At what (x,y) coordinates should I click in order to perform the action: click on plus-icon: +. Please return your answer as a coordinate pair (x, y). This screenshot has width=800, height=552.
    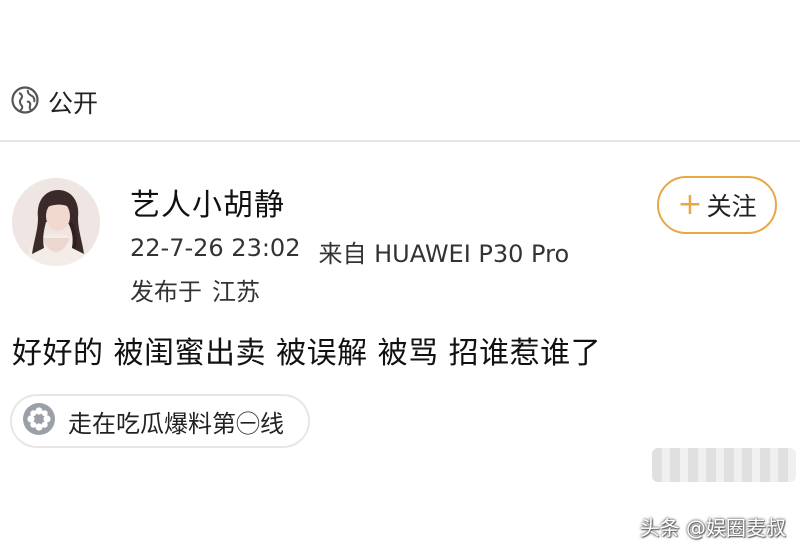
    Looking at the image, I should click on (690, 204).